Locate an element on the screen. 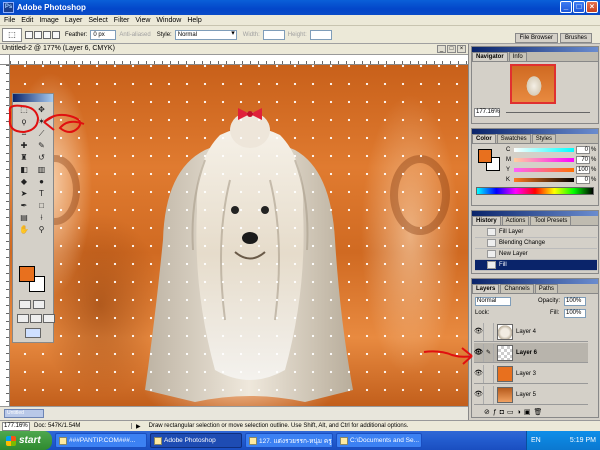 The height and width of the screenshot is (450, 600). minimized-document: Untitled is located at coordinates (24, 413).